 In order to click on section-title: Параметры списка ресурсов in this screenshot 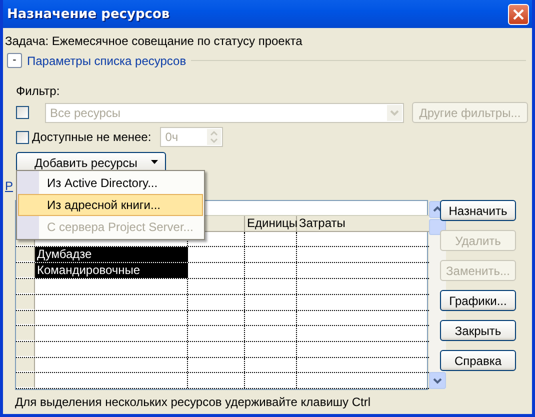, I will do `click(106, 61)`.